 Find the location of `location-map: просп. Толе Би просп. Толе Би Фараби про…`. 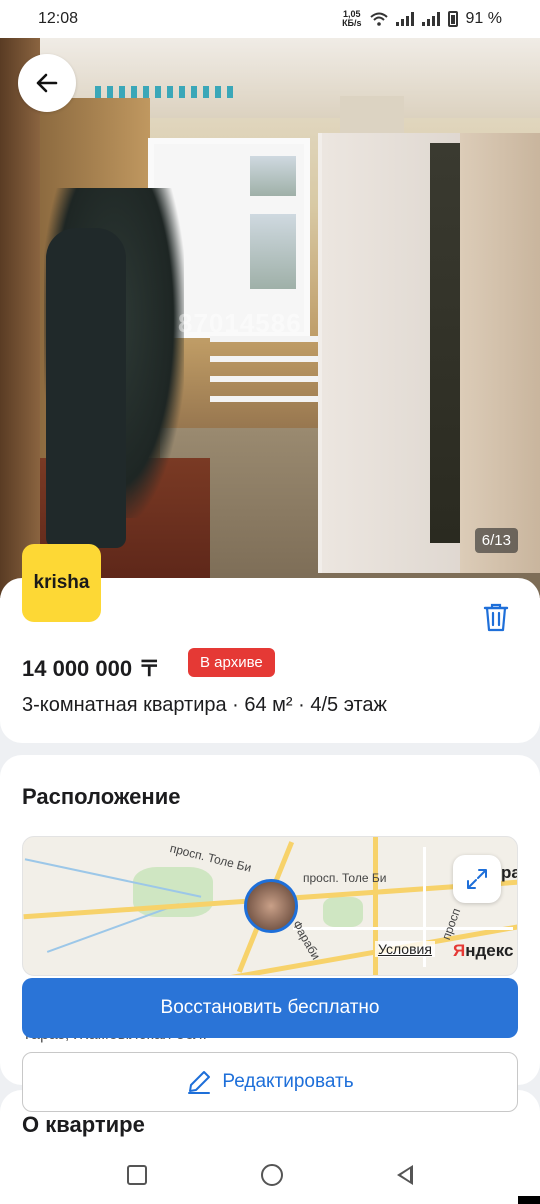

location-map: просп. Толе Би просп. Толе Би Фараби про… is located at coordinates (270, 906).